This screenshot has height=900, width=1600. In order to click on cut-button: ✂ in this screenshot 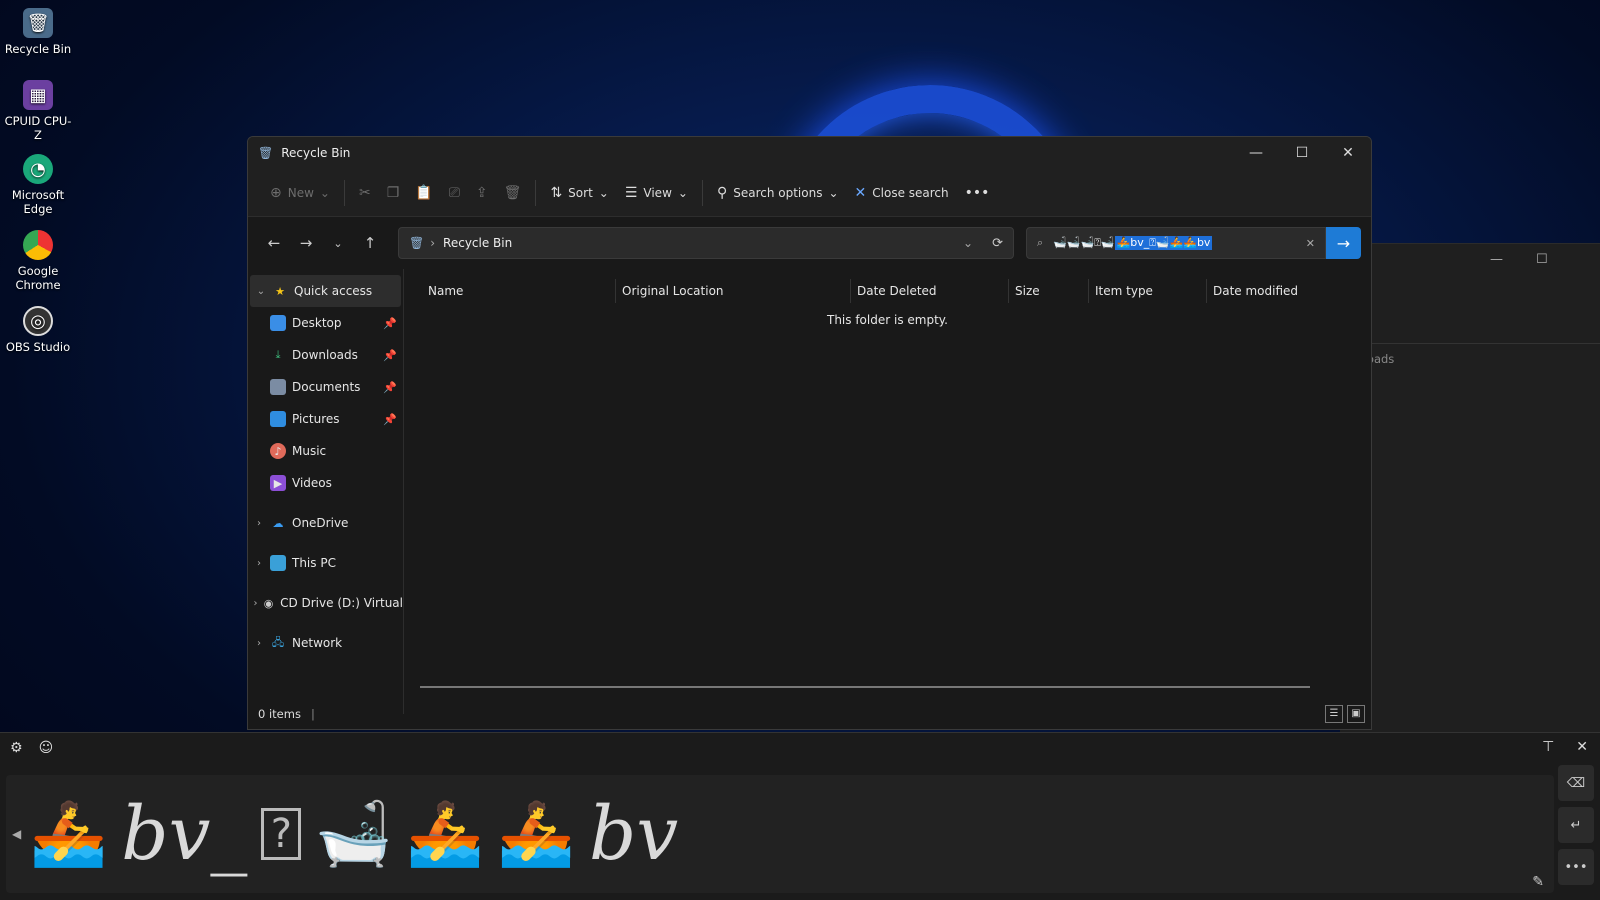, I will do `click(365, 193)`.